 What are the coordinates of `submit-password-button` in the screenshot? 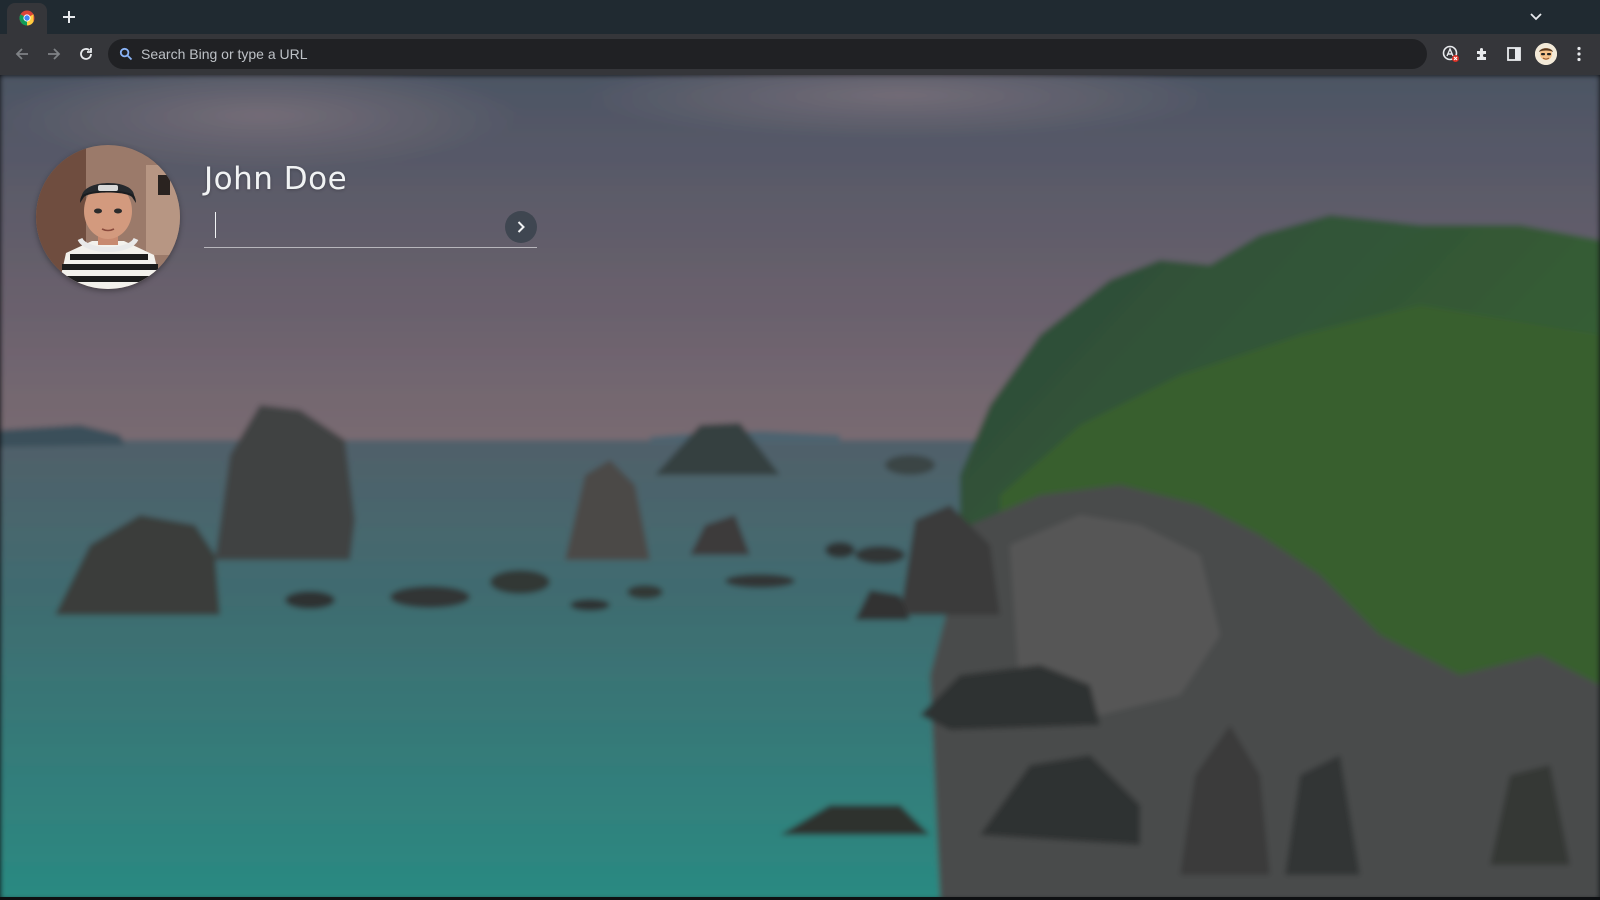 It's located at (521, 227).